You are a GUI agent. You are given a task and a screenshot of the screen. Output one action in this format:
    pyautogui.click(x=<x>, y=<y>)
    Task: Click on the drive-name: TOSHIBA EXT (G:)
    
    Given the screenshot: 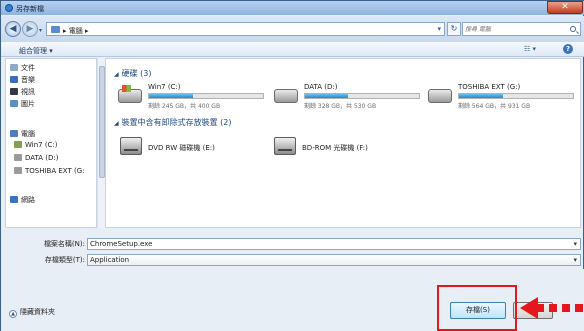 What is the action you would take?
    pyautogui.click(x=489, y=87)
    